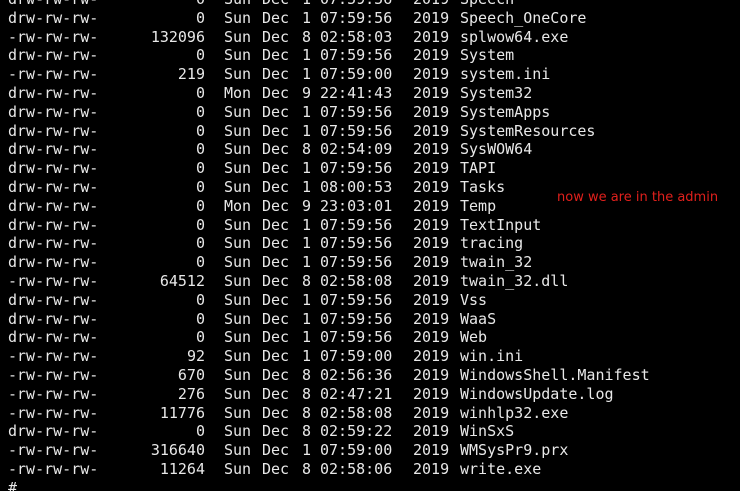 The width and height of the screenshot is (740, 491). I want to click on size-cell: 316640, so click(177, 450).